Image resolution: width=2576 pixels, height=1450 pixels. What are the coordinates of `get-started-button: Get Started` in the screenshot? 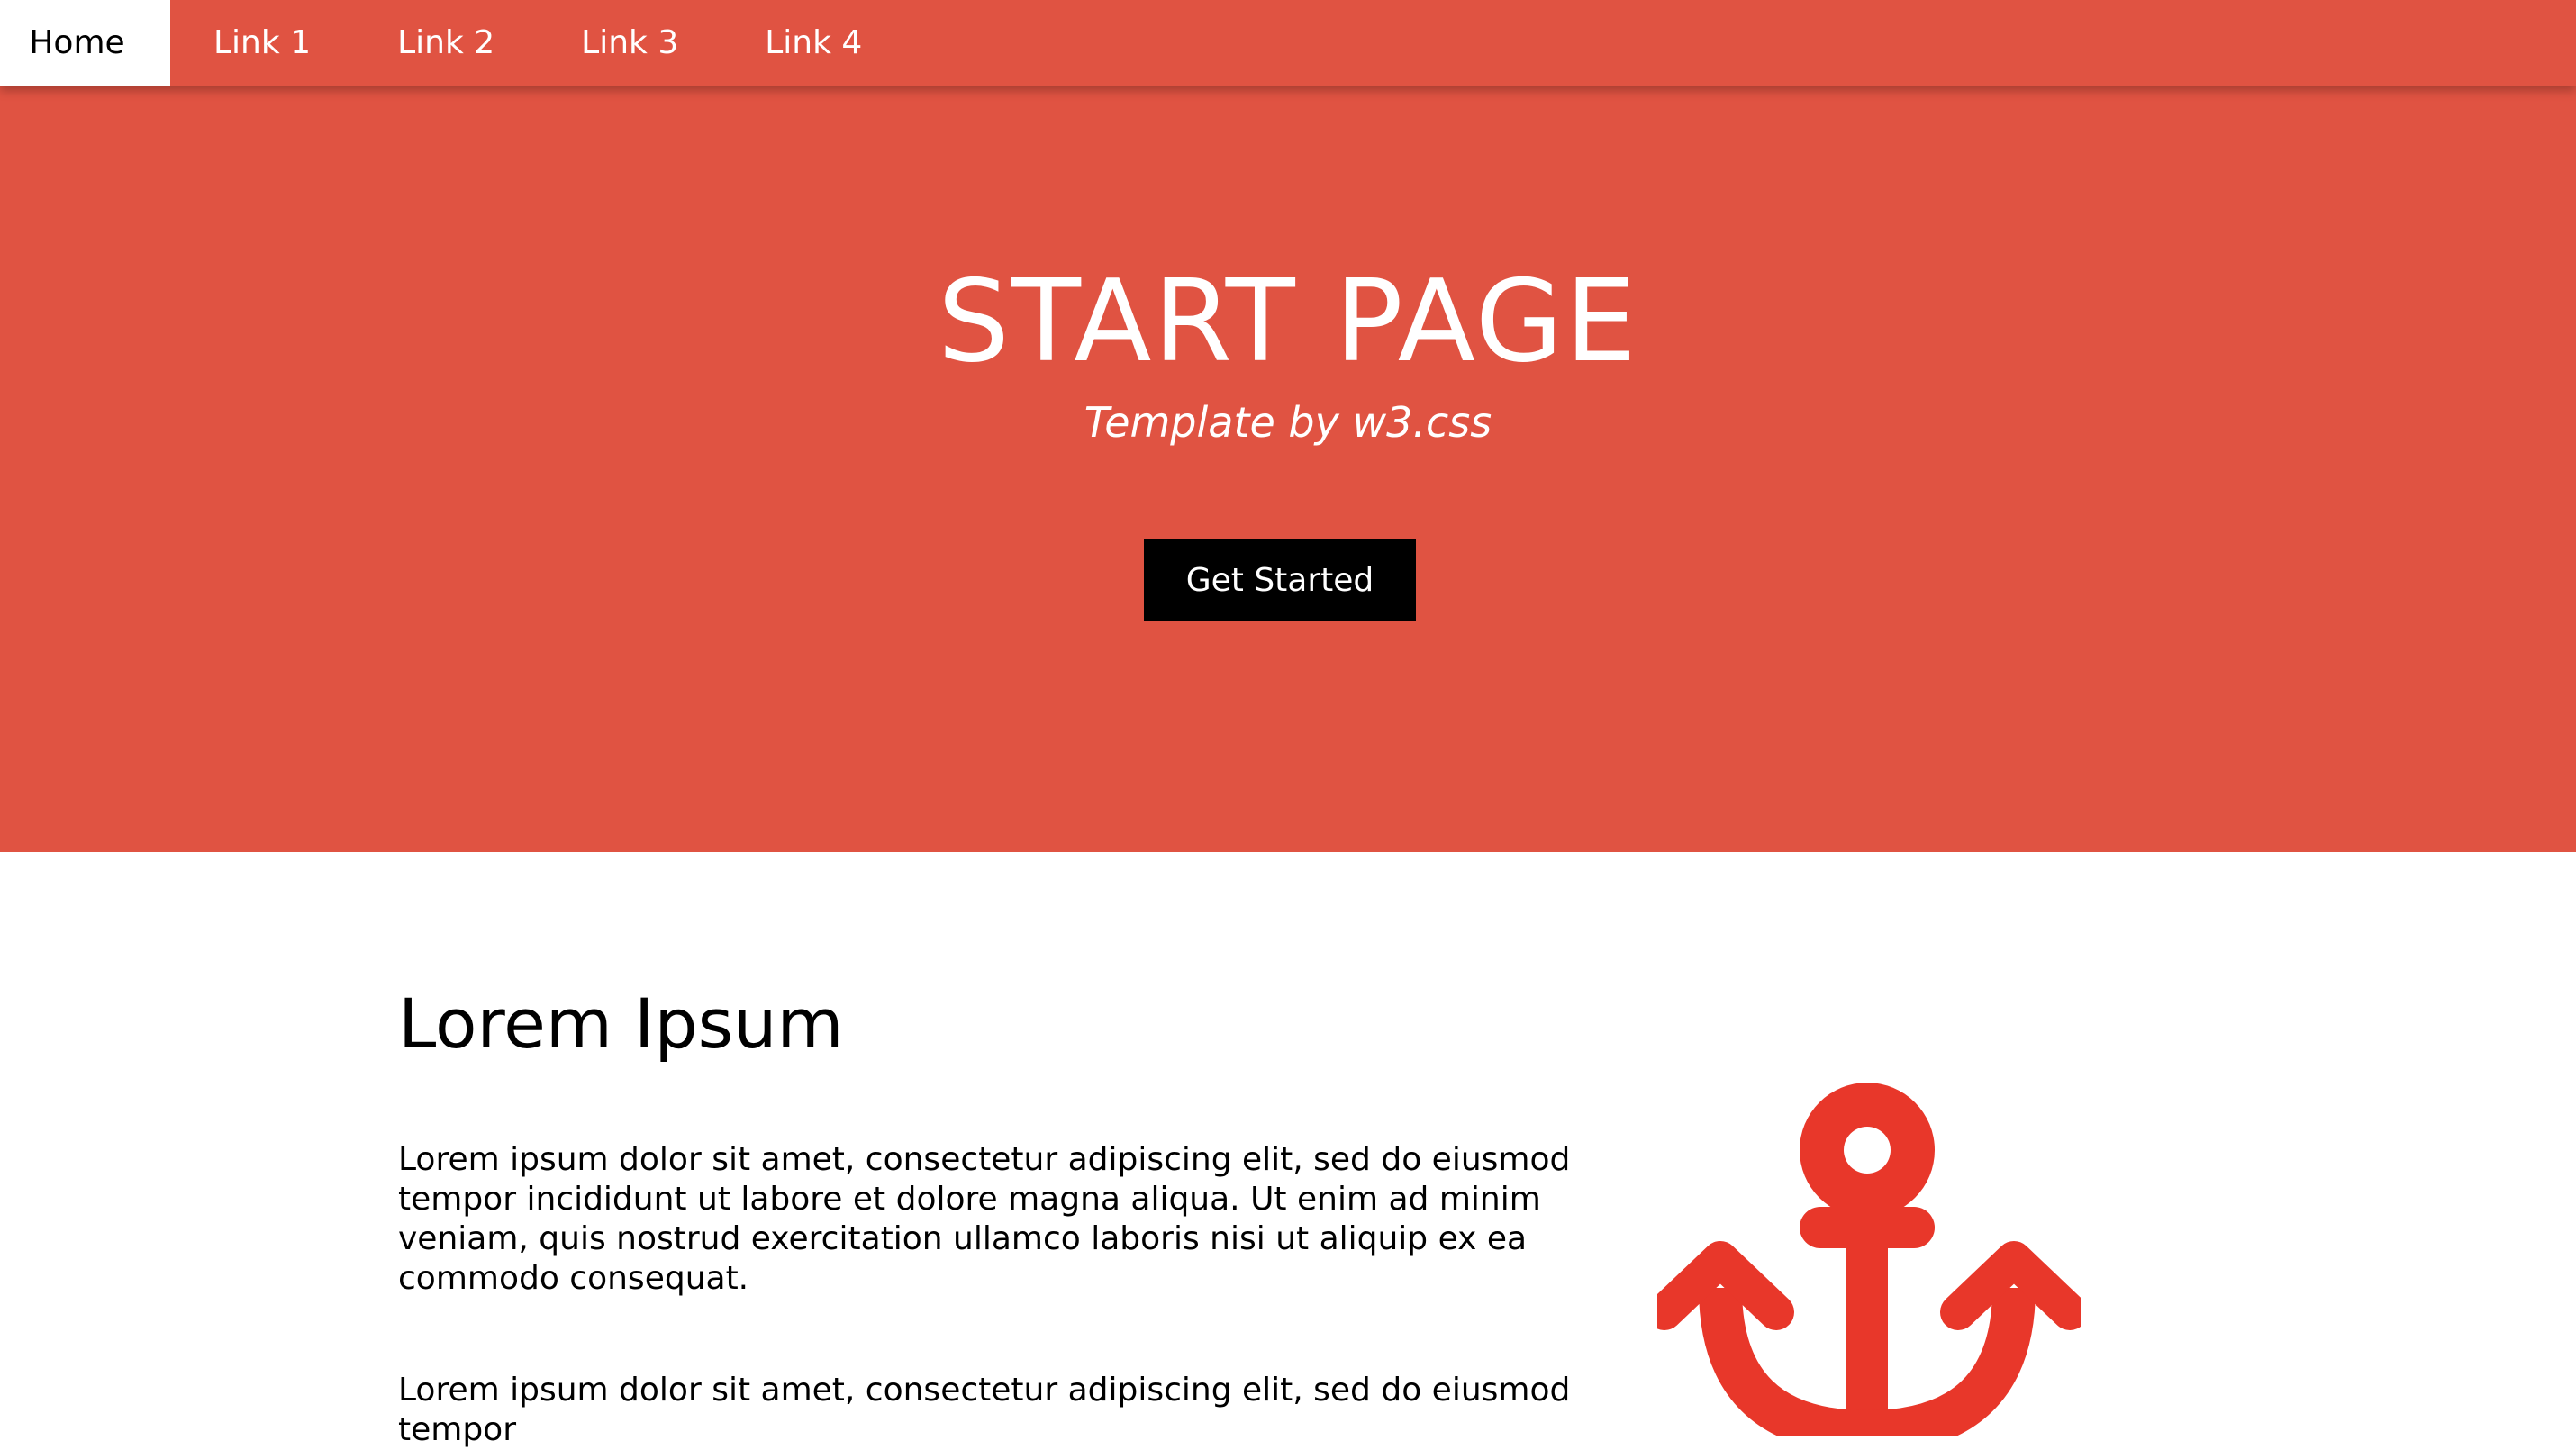 It's located at (1280, 580).